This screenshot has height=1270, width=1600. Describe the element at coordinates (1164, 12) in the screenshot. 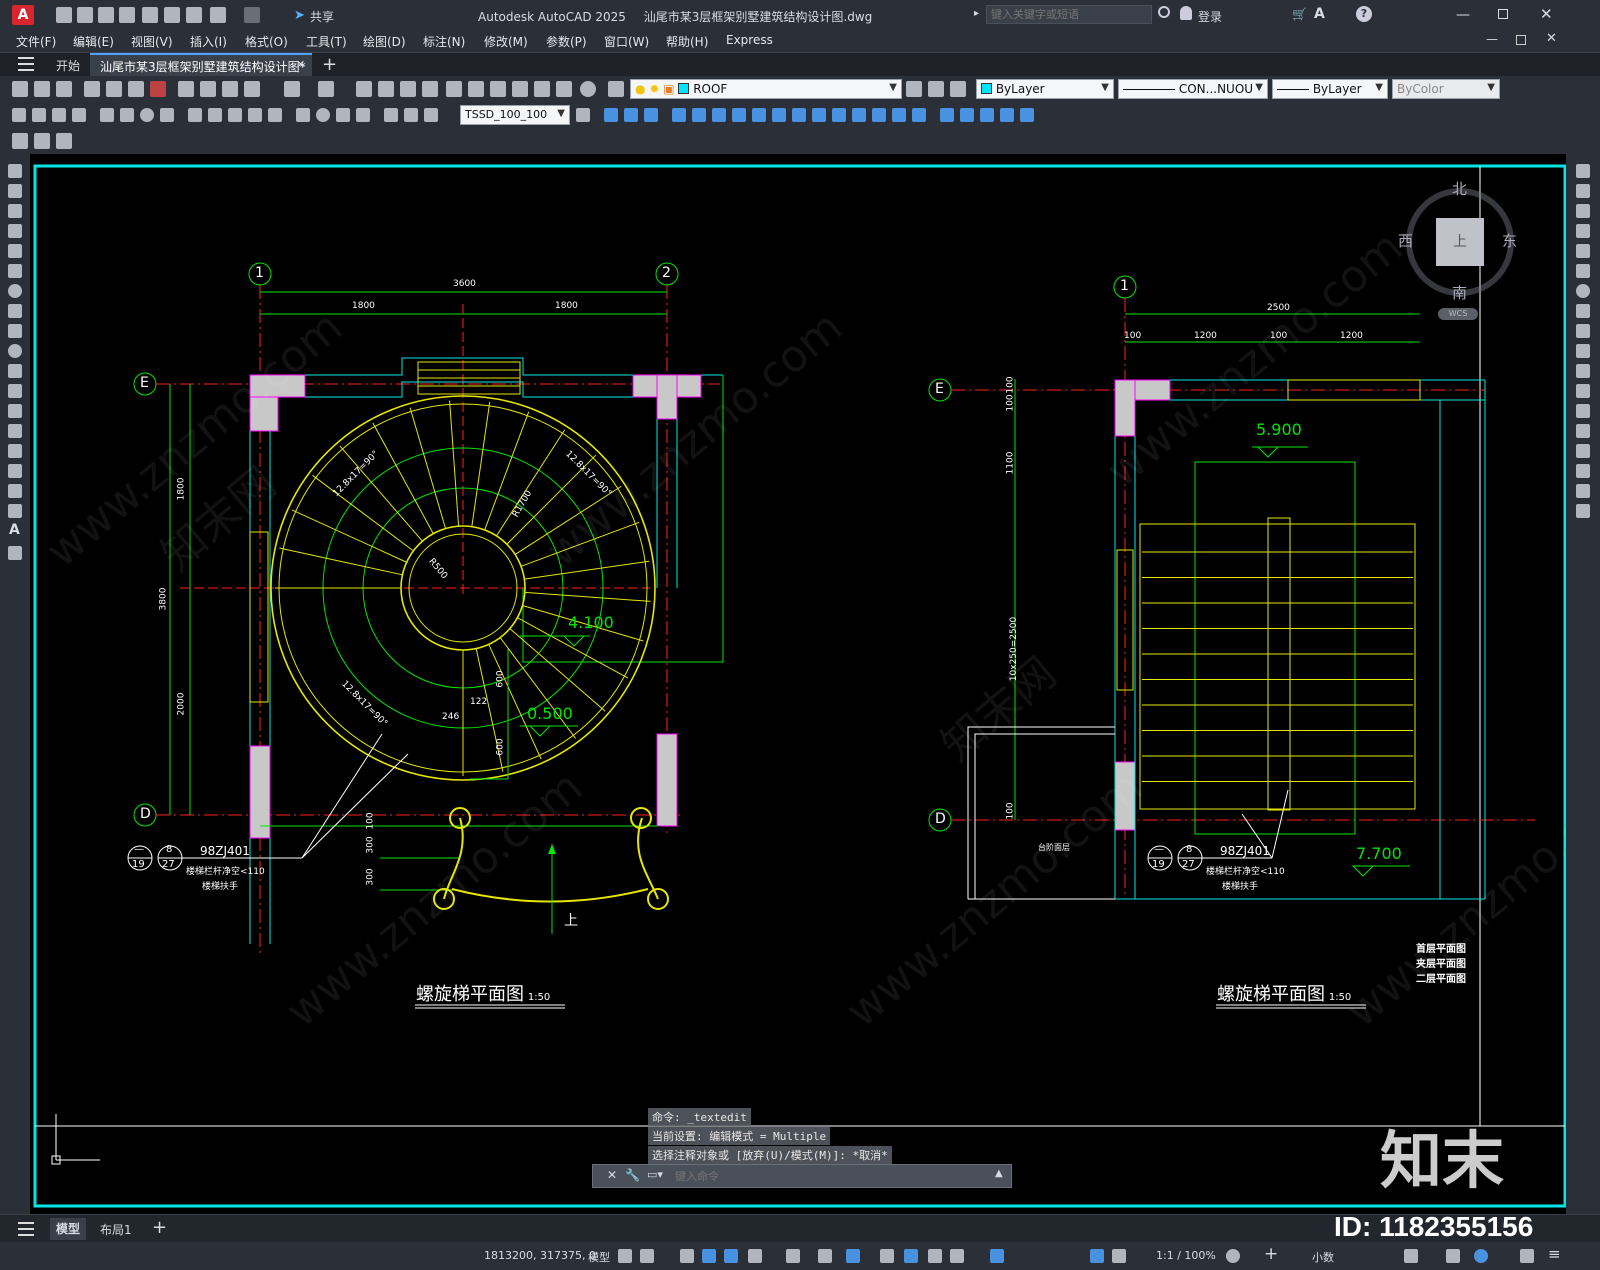

I see `search-icon` at that location.